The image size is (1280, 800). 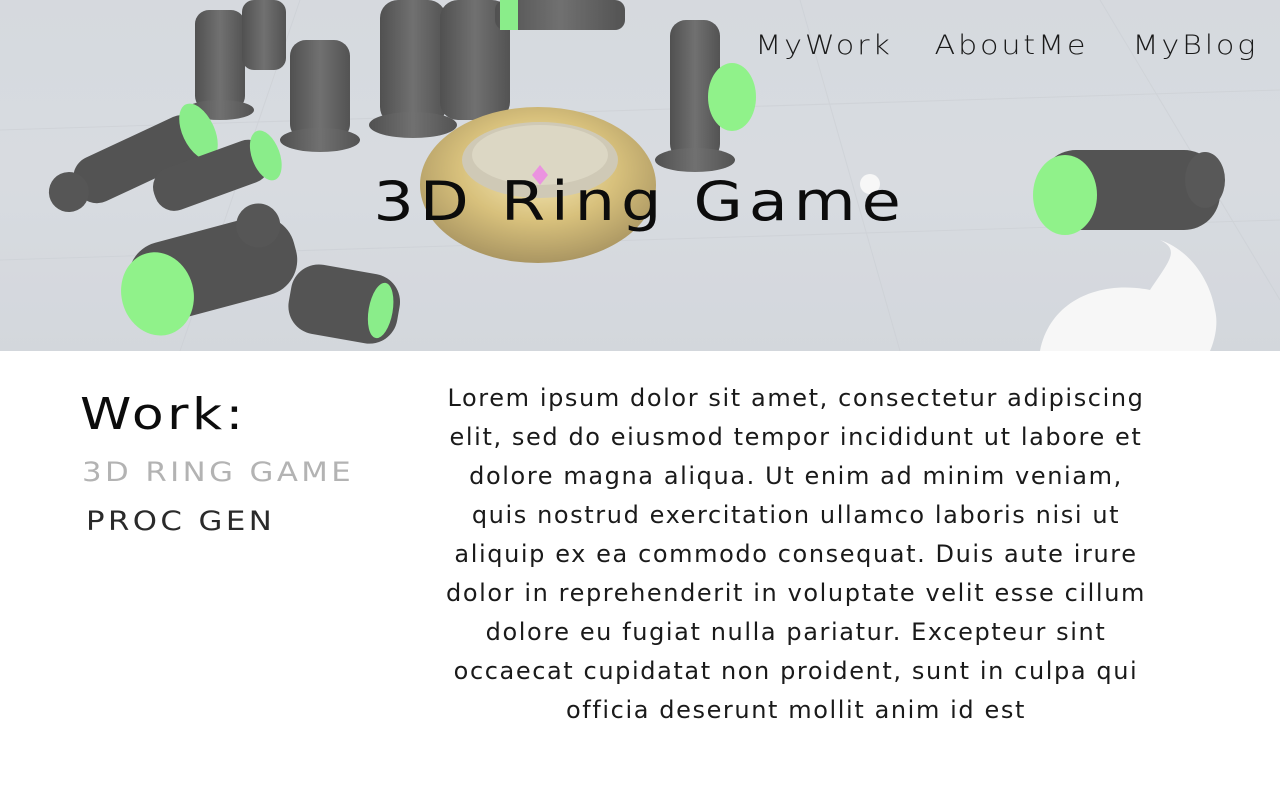 I want to click on page-title-text: 3D Ring Game, so click(x=640, y=201).